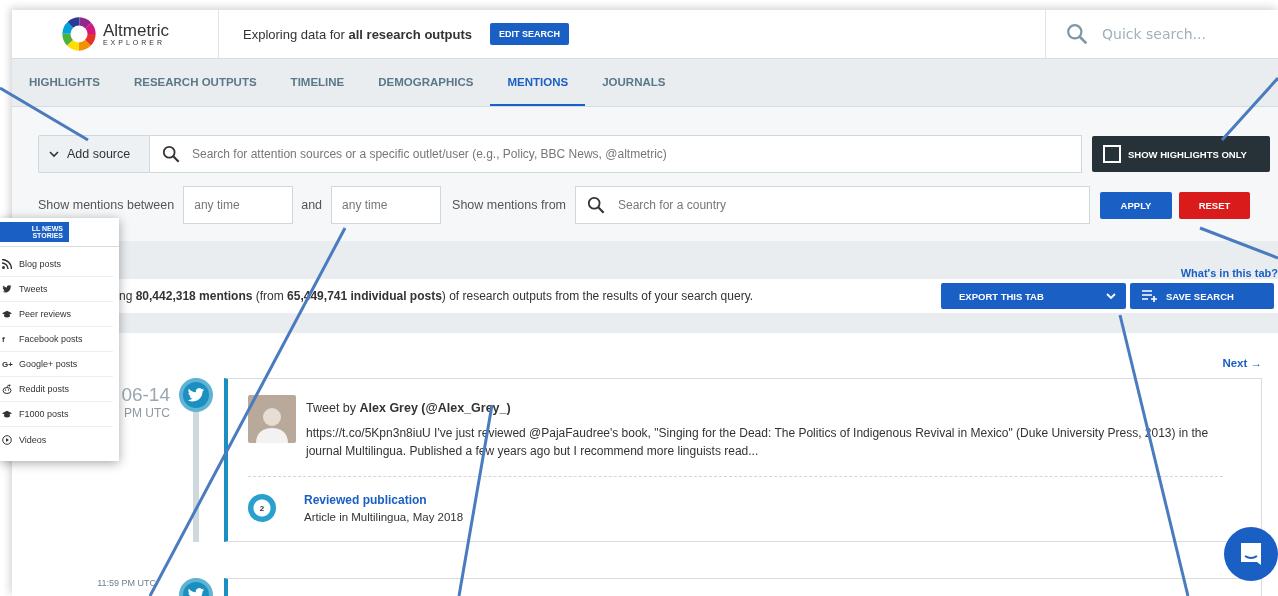  Describe the element at coordinates (56, 439) in the screenshot. I see `source-menu-item: Videos` at that location.